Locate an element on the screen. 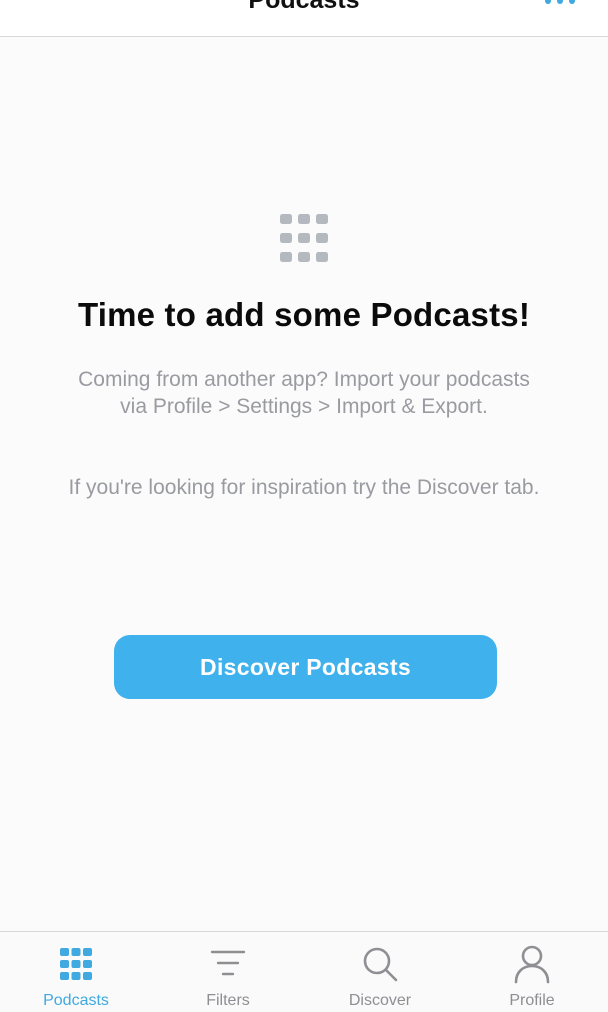 This screenshot has width=608, height=1012. tab-bar: Podcasts Filters Discover Profile is located at coordinates (304, 971).